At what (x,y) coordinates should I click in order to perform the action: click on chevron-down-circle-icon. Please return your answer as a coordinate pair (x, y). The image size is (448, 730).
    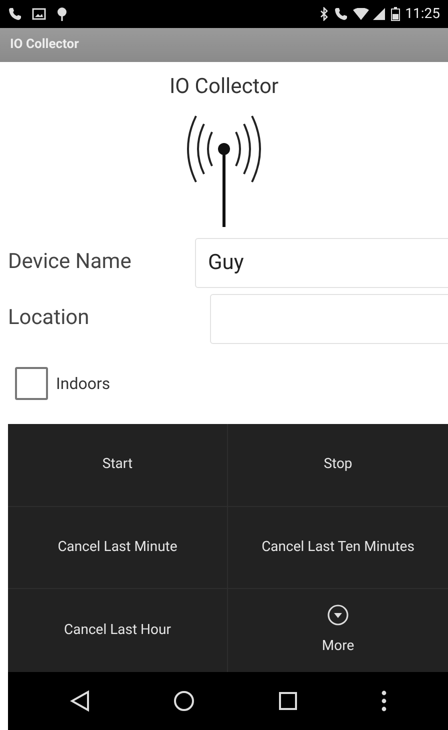
    Looking at the image, I should click on (338, 615).